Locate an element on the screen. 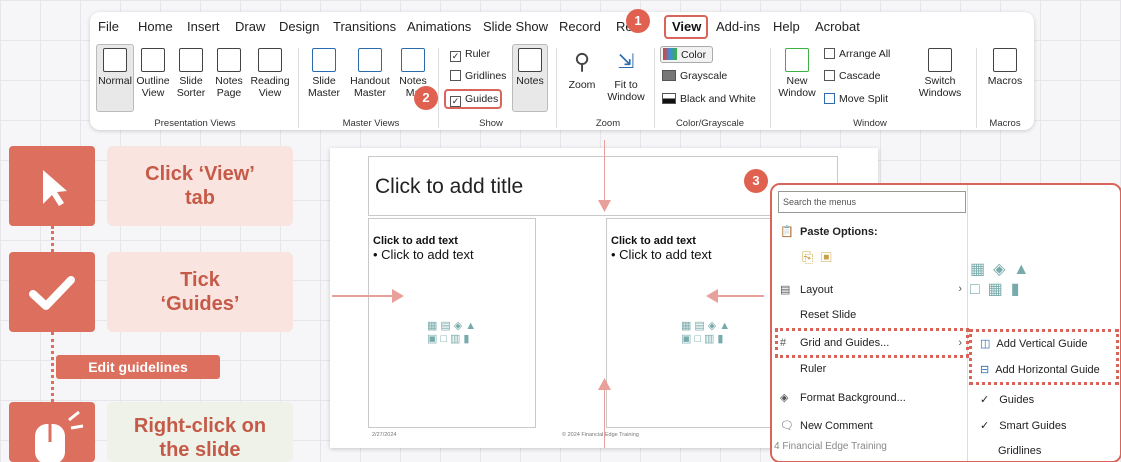 Image resolution: width=1121 pixels, height=462 pixels. tab-insert: Insert is located at coordinates (203, 26).